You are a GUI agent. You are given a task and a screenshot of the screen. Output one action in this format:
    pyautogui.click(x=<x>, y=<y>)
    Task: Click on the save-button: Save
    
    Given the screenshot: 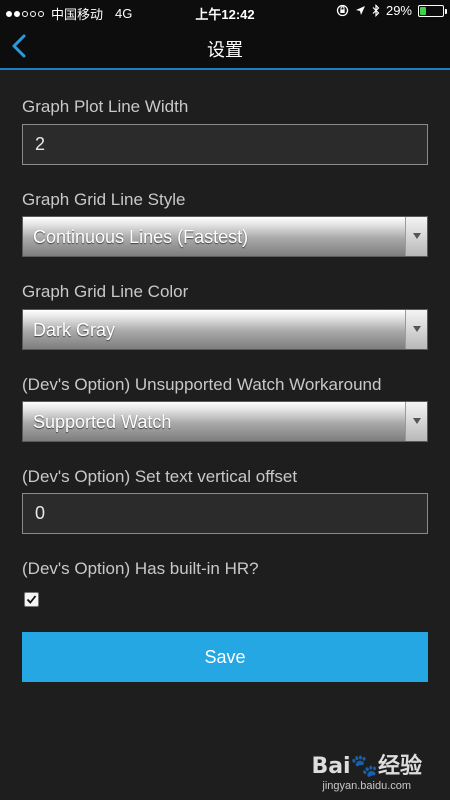 What is the action you would take?
    pyautogui.click(x=225, y=657)
    